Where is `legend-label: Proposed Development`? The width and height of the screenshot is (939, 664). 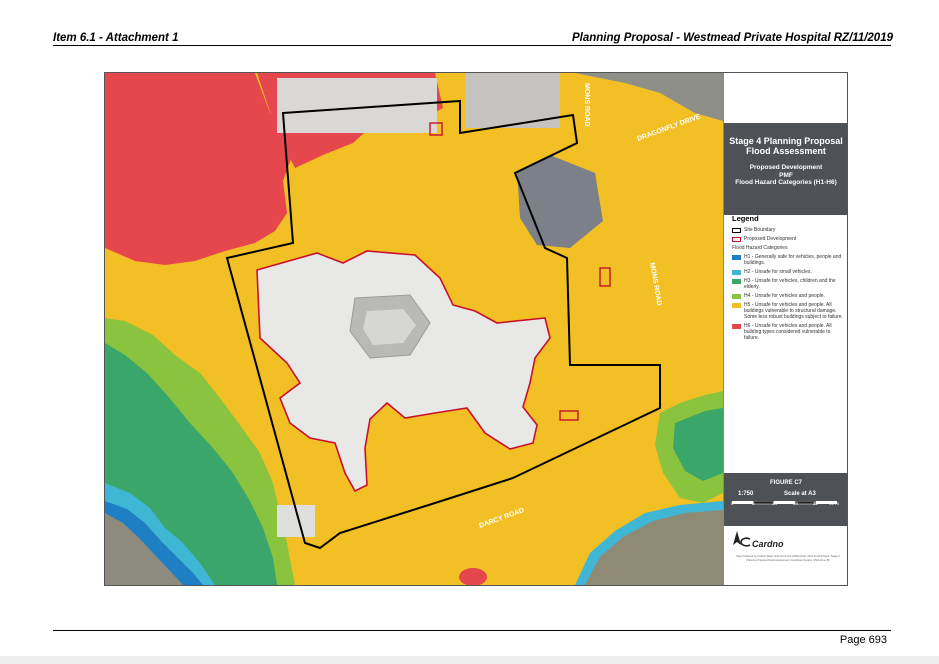 legend-label: Proposed Development is located at coordinates (770, 239).